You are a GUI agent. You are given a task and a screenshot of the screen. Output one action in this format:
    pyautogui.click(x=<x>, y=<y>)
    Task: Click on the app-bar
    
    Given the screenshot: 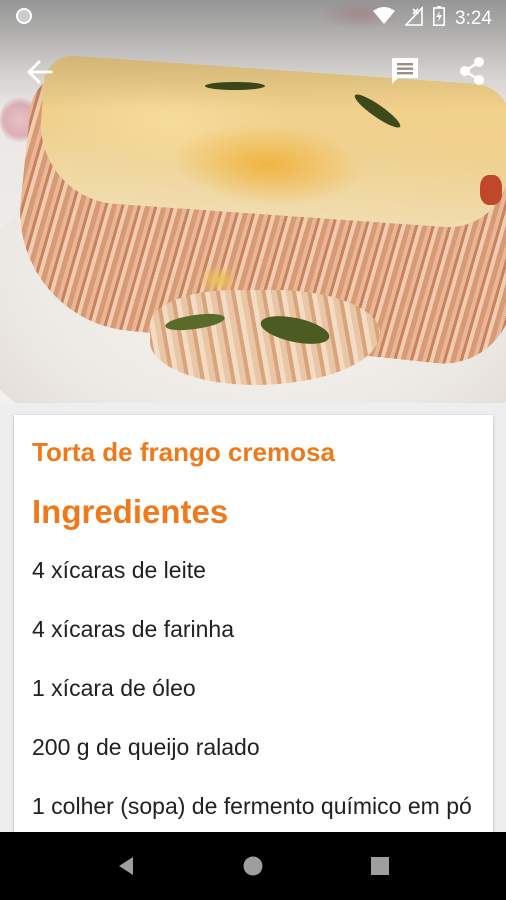 What is the action you would take?
    pyautogui.click(x=253, y=74)
    